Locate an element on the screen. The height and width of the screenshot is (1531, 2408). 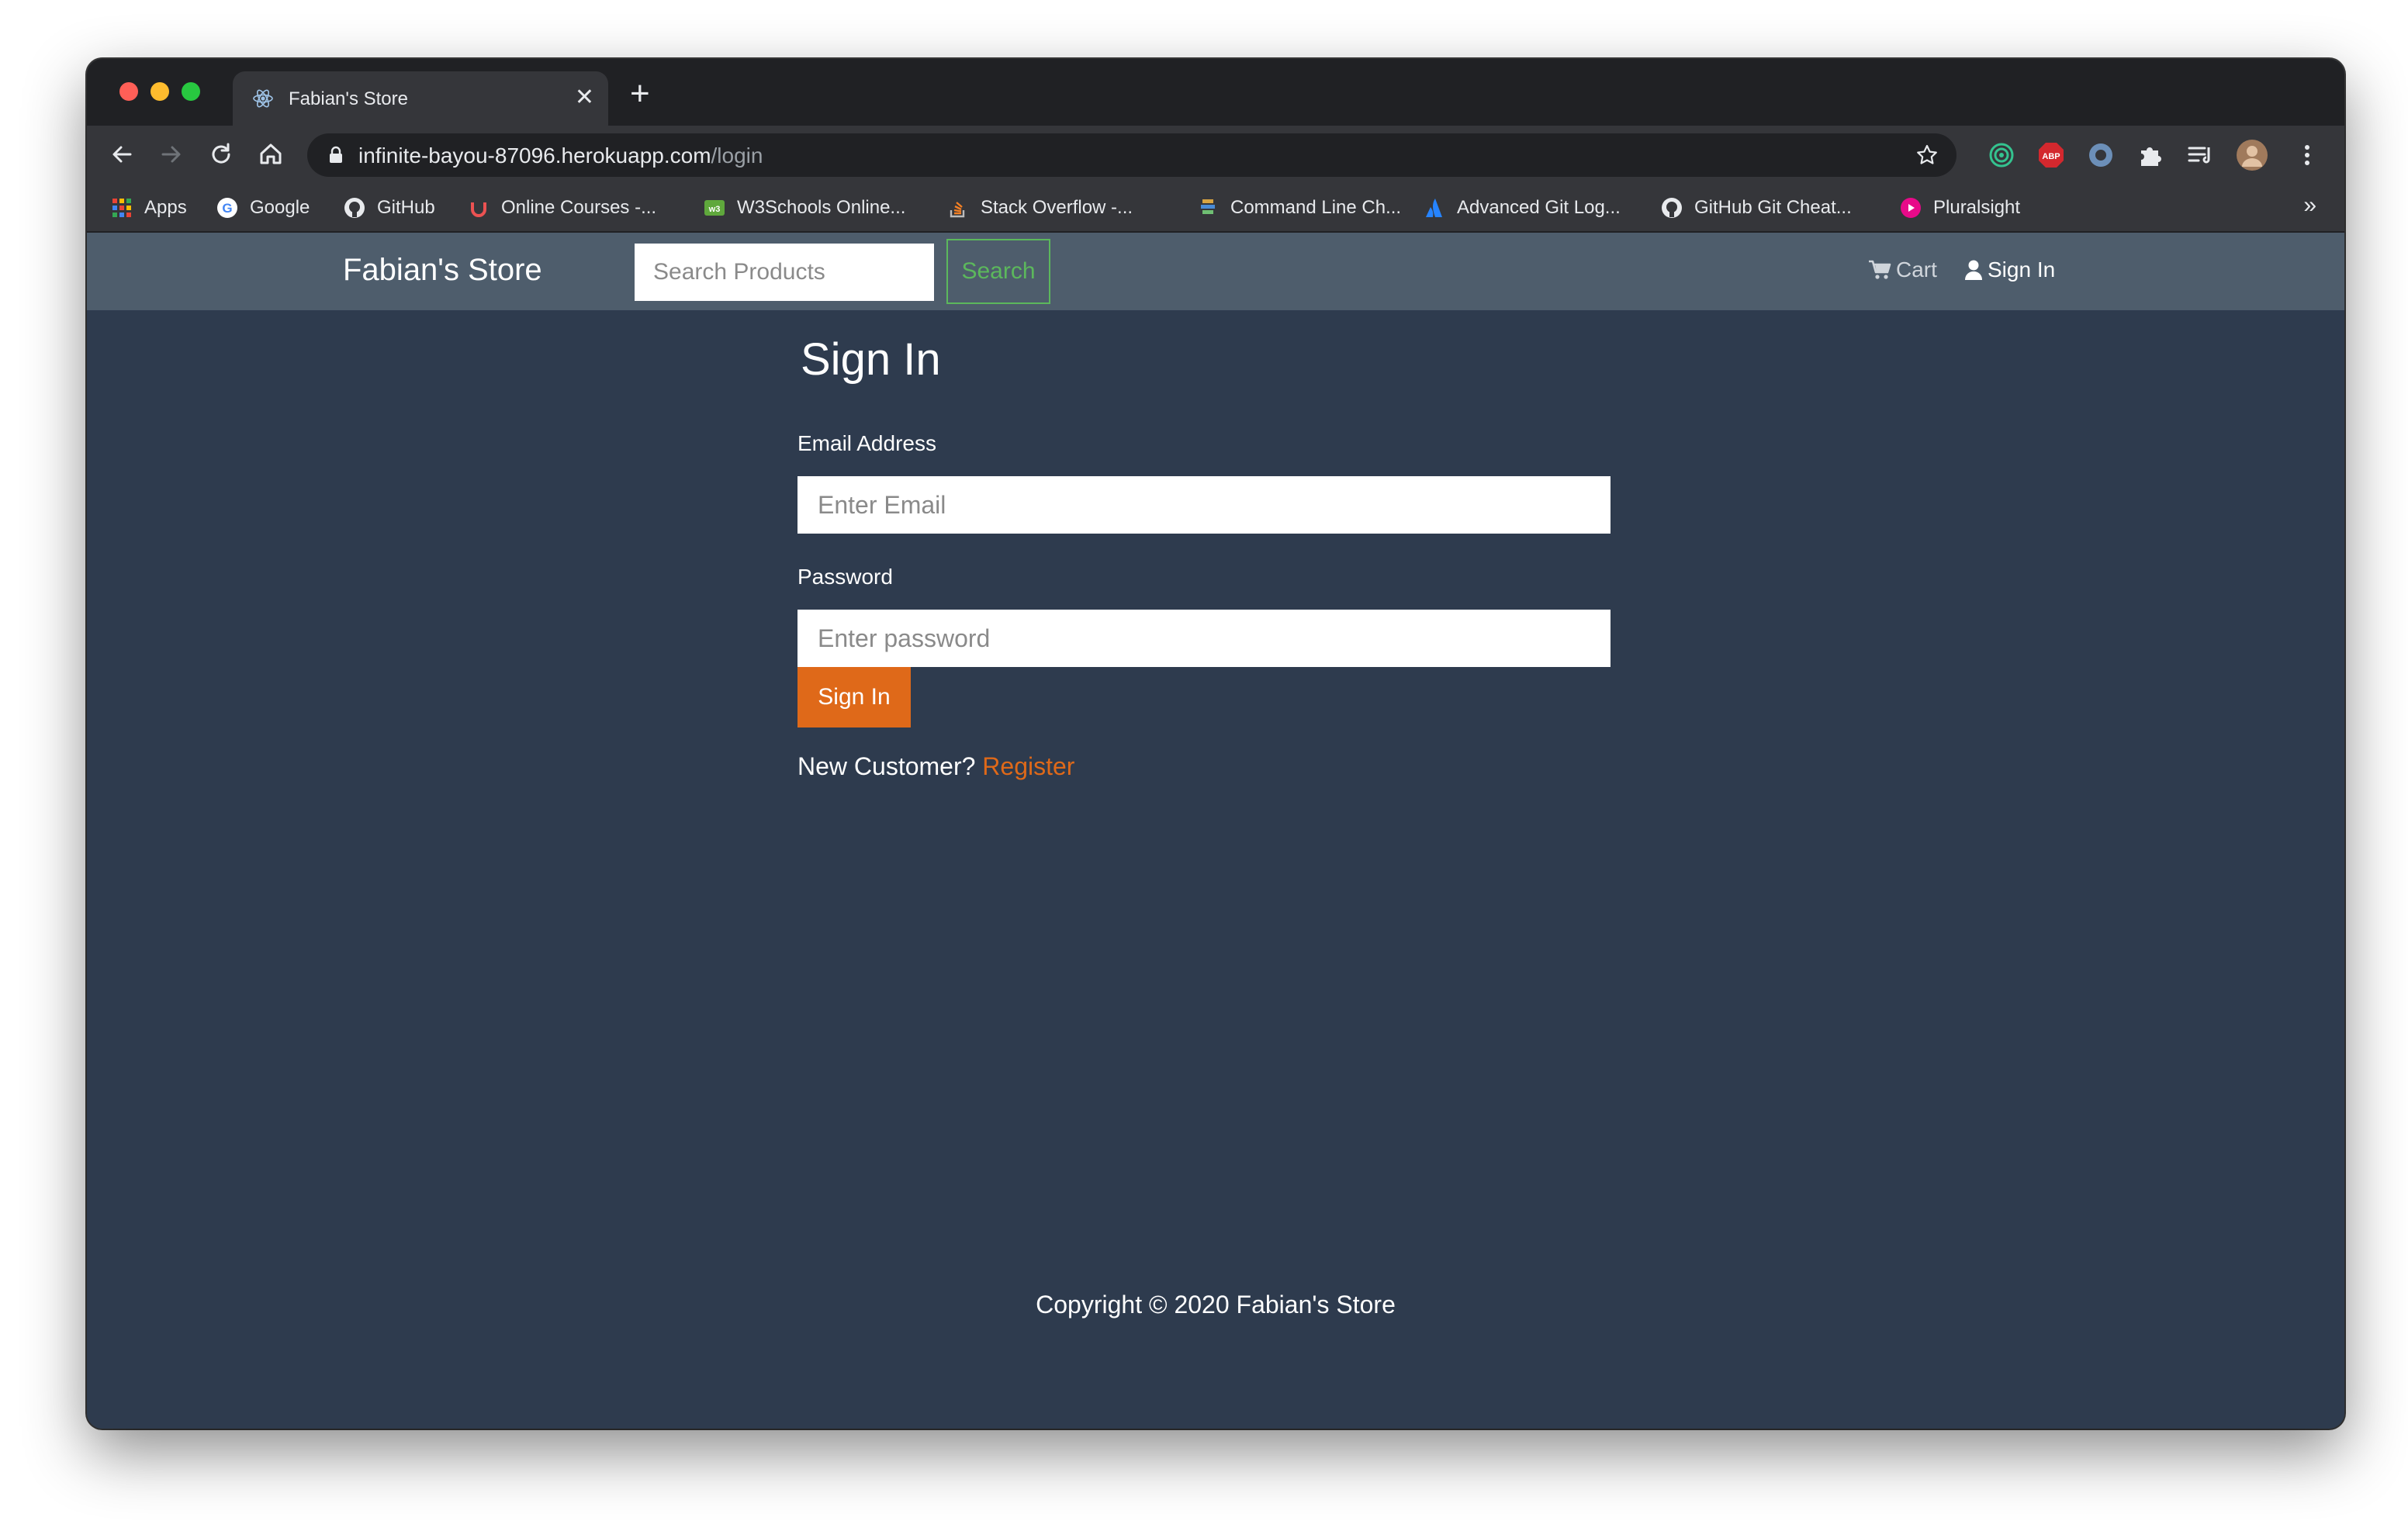
reload-icon is located at coordinates (221, 154).